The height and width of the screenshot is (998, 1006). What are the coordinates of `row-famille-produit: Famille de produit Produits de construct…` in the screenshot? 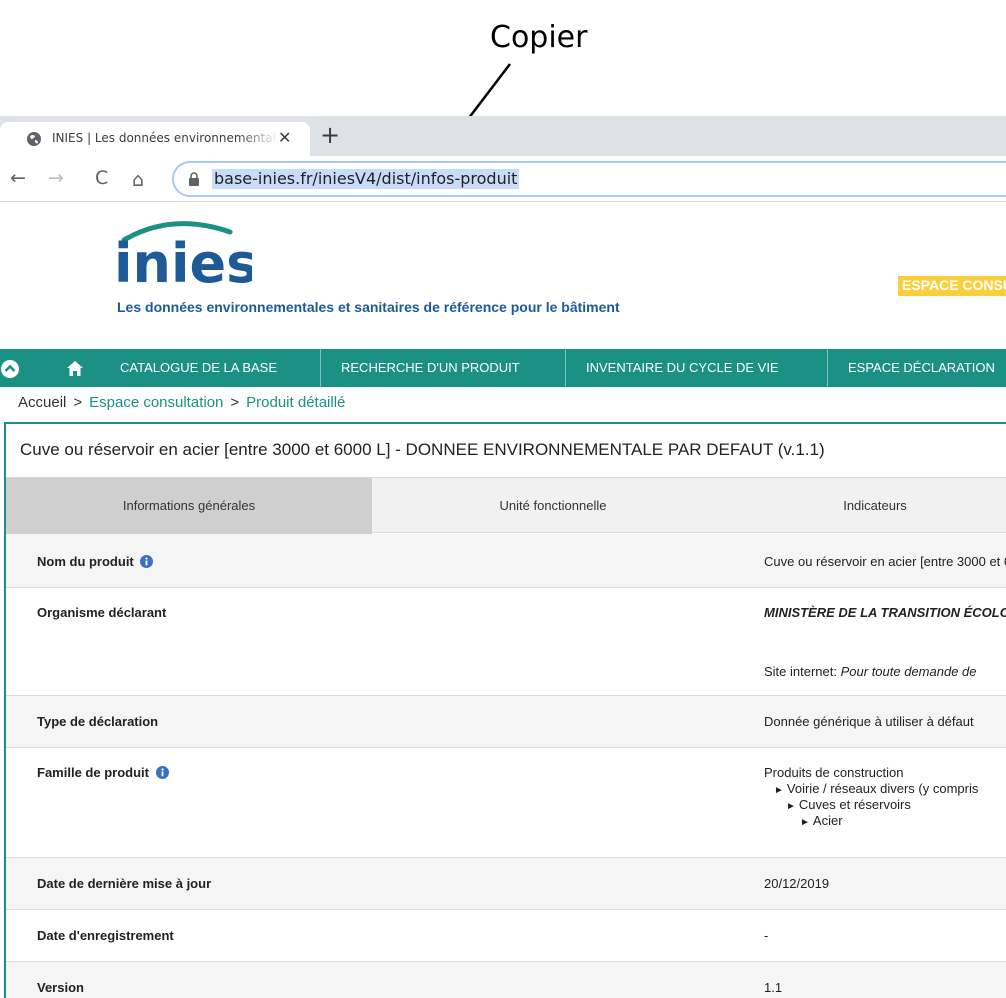 It's located at (506, 803).